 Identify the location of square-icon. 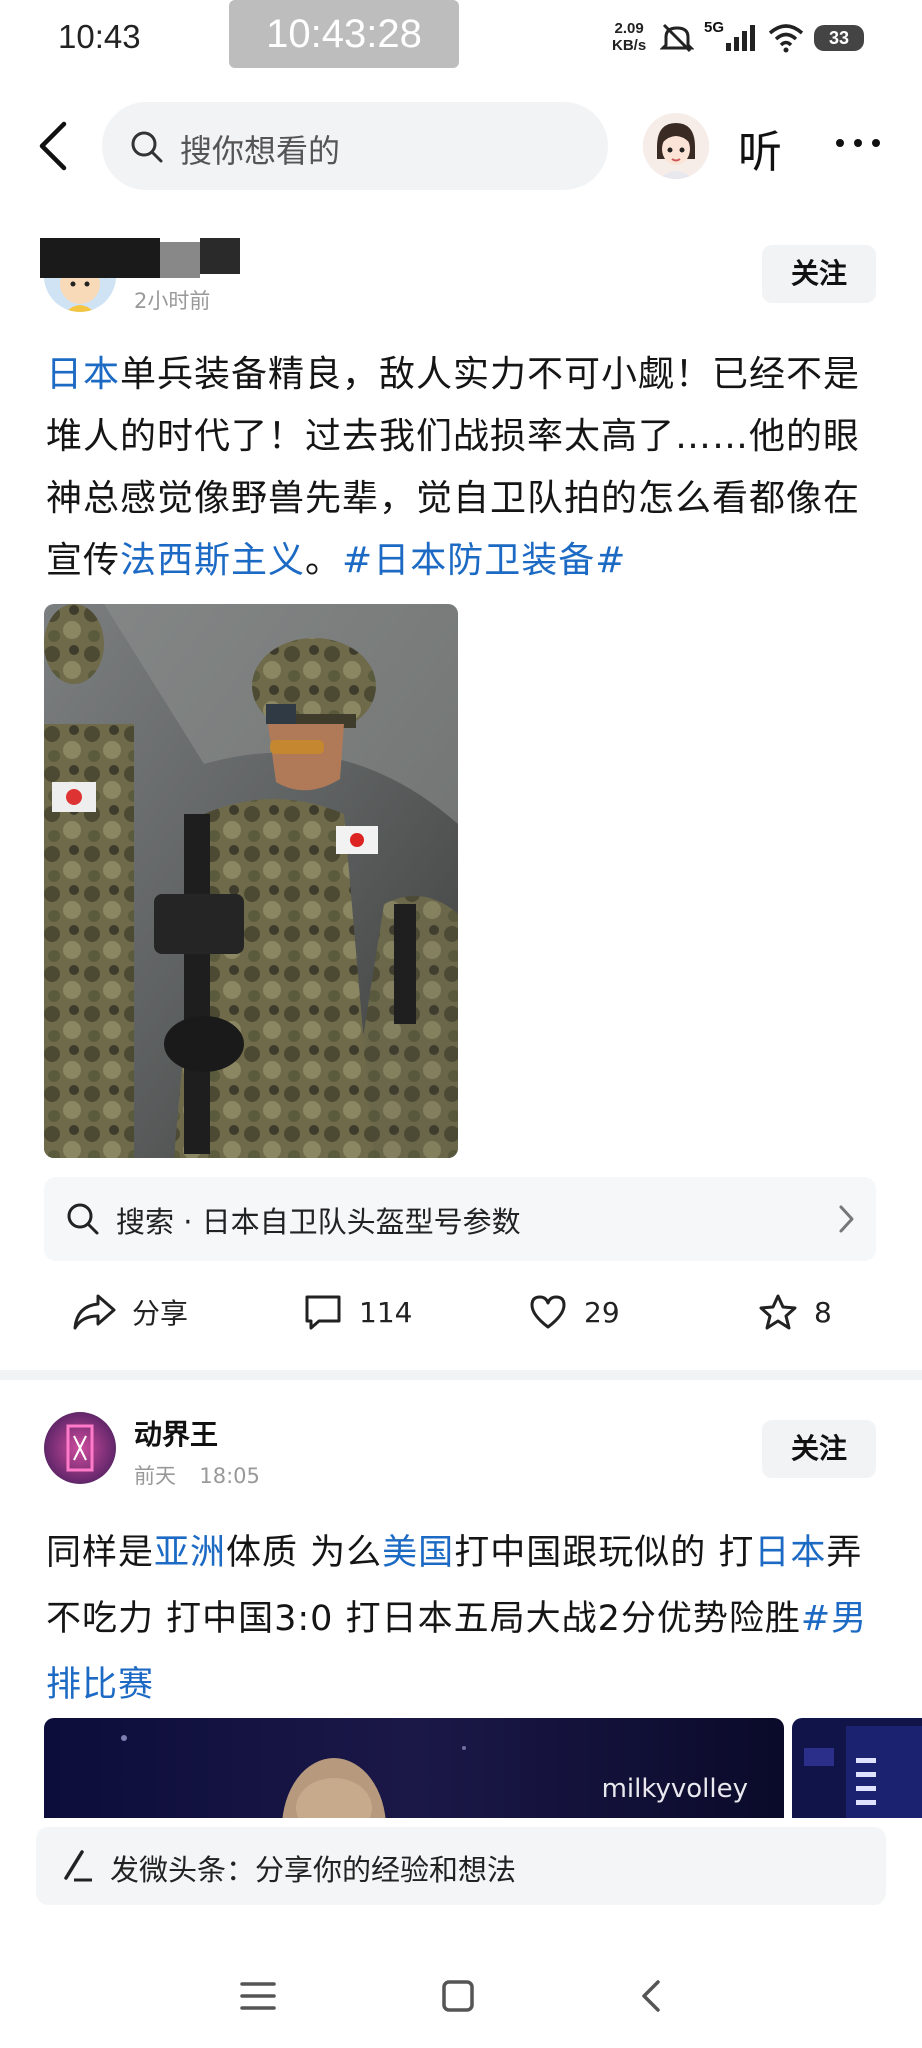
(458, 1996).